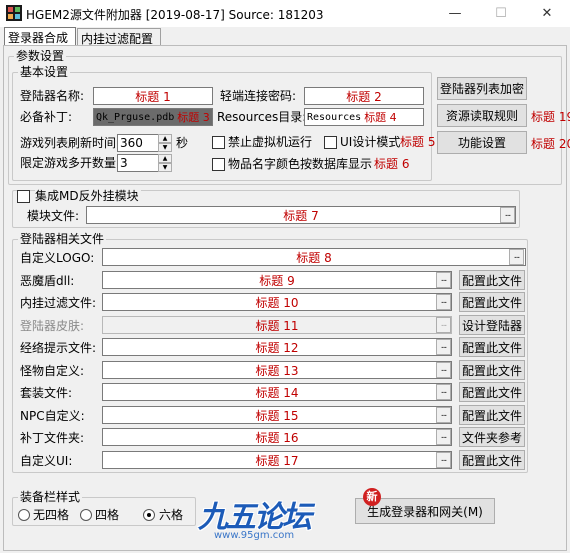 This screenshot has width=570, height=553. What do you see at coordinates (47, 281) in the screenshot?
I see `file-row-label: 恶魔盾dll:` at bounding box center [47, 281].